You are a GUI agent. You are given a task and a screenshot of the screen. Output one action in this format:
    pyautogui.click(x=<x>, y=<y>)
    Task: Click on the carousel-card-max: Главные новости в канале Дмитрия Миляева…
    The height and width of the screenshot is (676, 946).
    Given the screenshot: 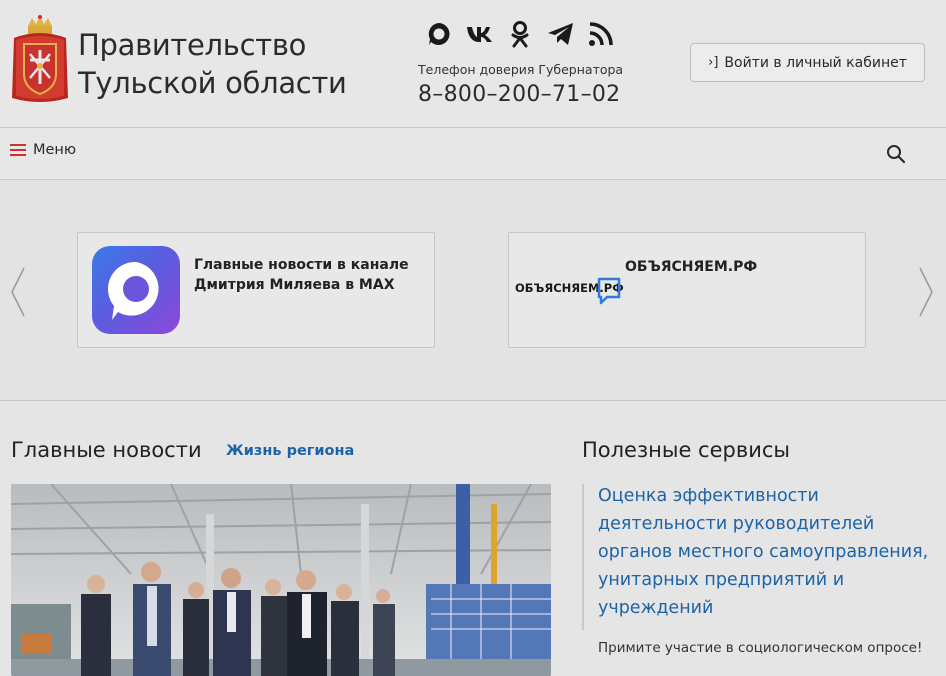 What is the action you would take?
    pyautogui.click(x=256, y=290)
    